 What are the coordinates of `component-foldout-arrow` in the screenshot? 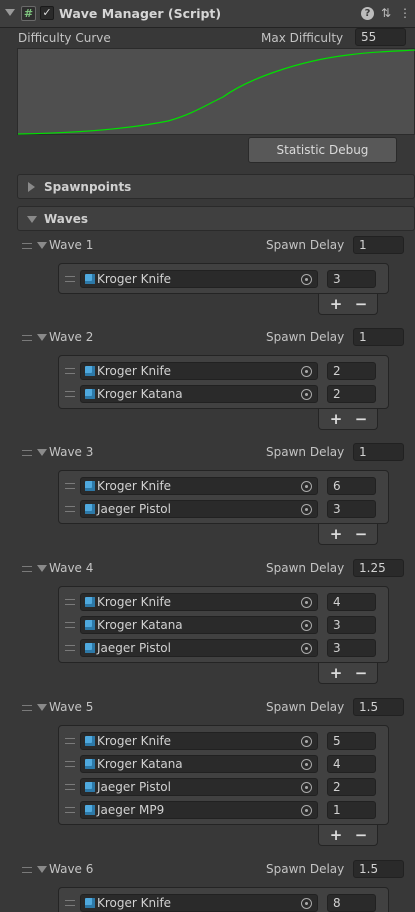 It's located at (10, 12).